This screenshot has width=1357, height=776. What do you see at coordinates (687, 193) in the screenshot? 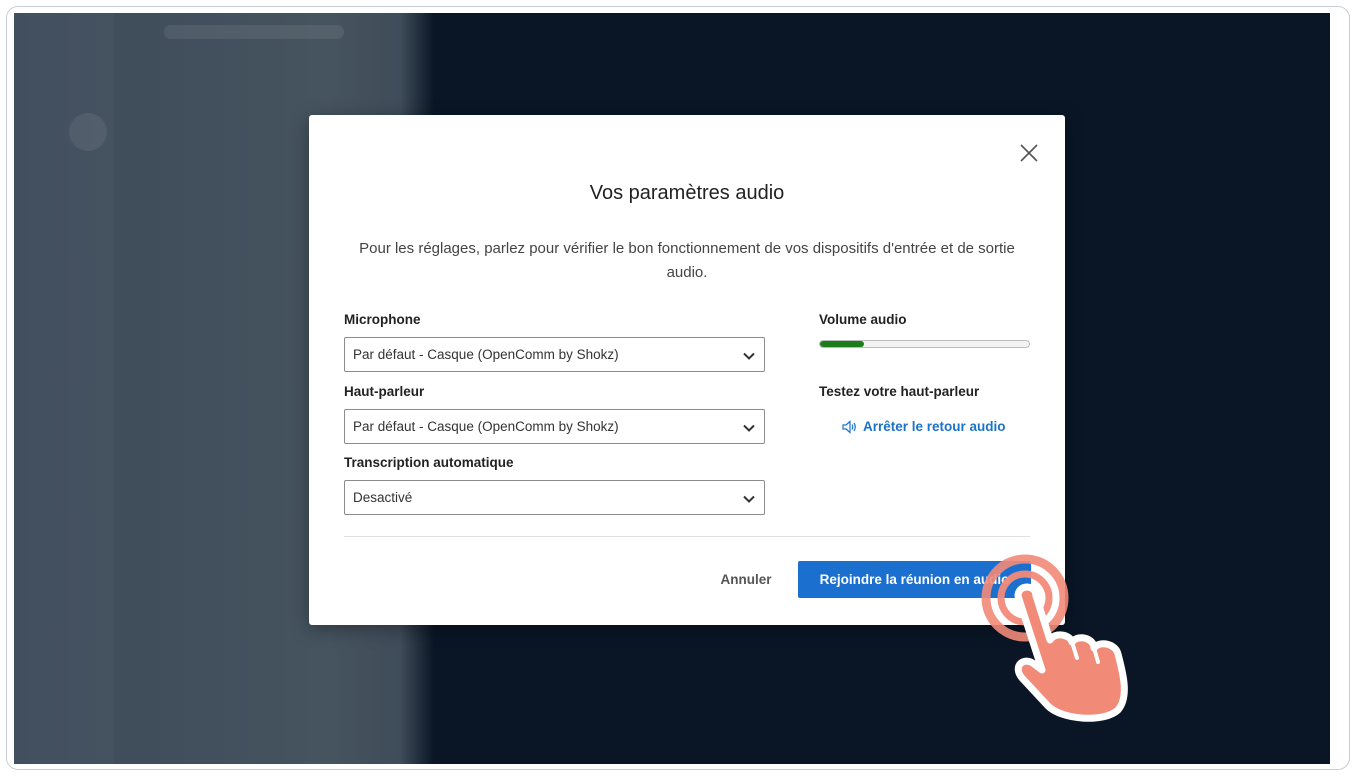
I see `dialog-title: Vos paramètres audio` at bounding box center [687, 193].